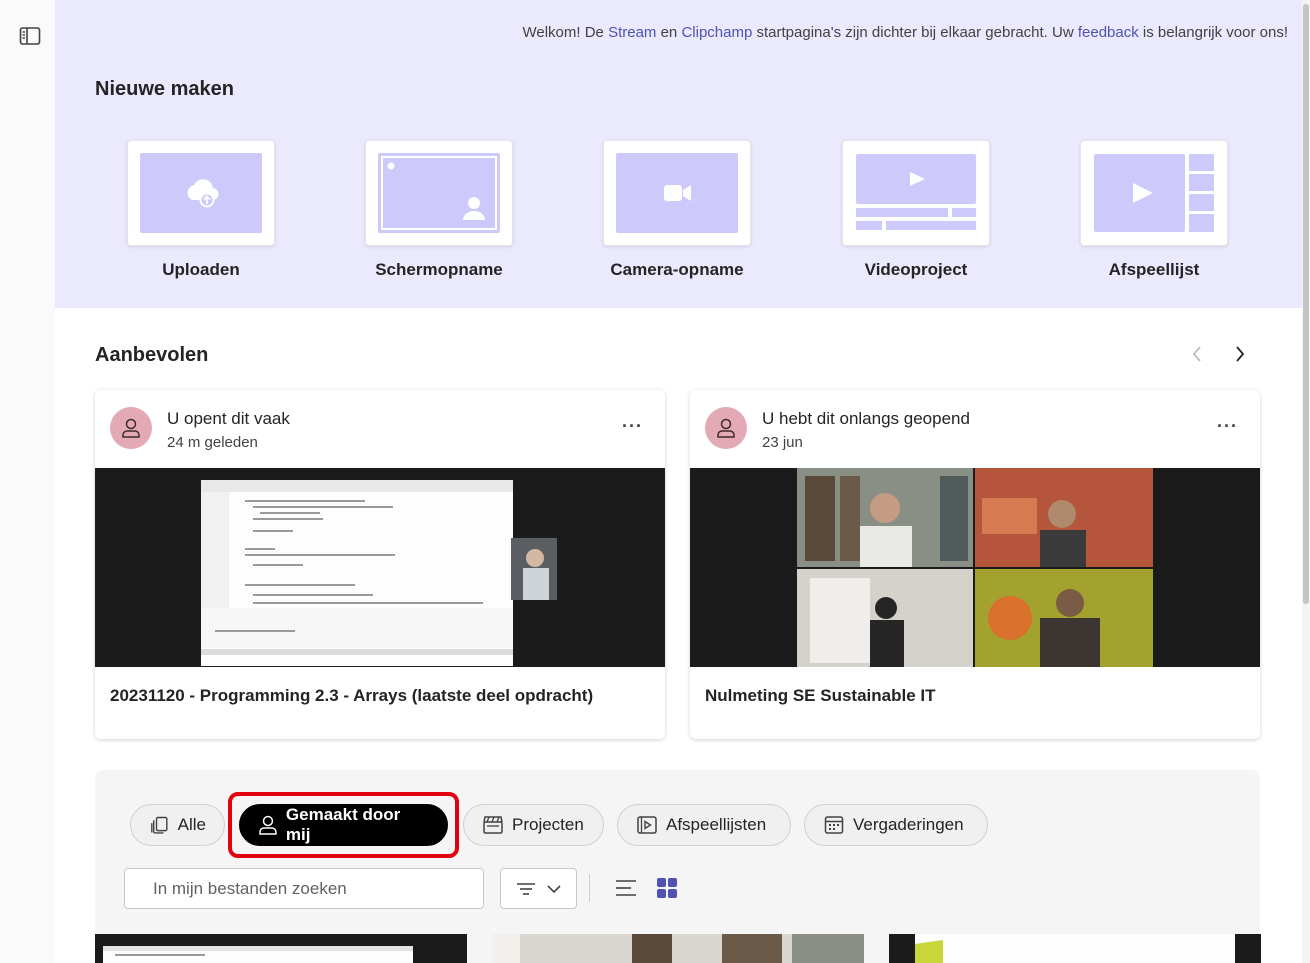 This screenshot has width=1310, height=963. What do you see at coordinates (548, 824) in the screenshot?
I see `filter-pill-label: Projecten` at bounding box center [548, 824].